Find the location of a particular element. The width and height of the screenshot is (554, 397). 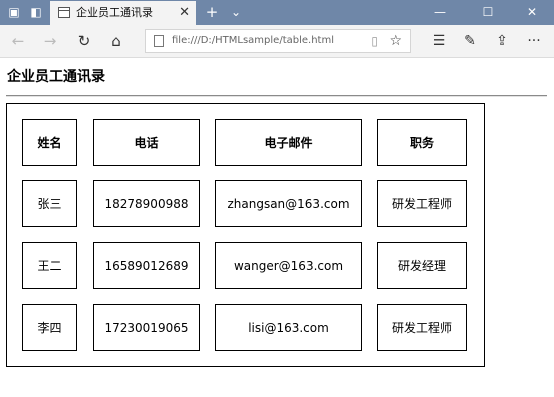

back-icon: ← is located at coordinates (18, 41).